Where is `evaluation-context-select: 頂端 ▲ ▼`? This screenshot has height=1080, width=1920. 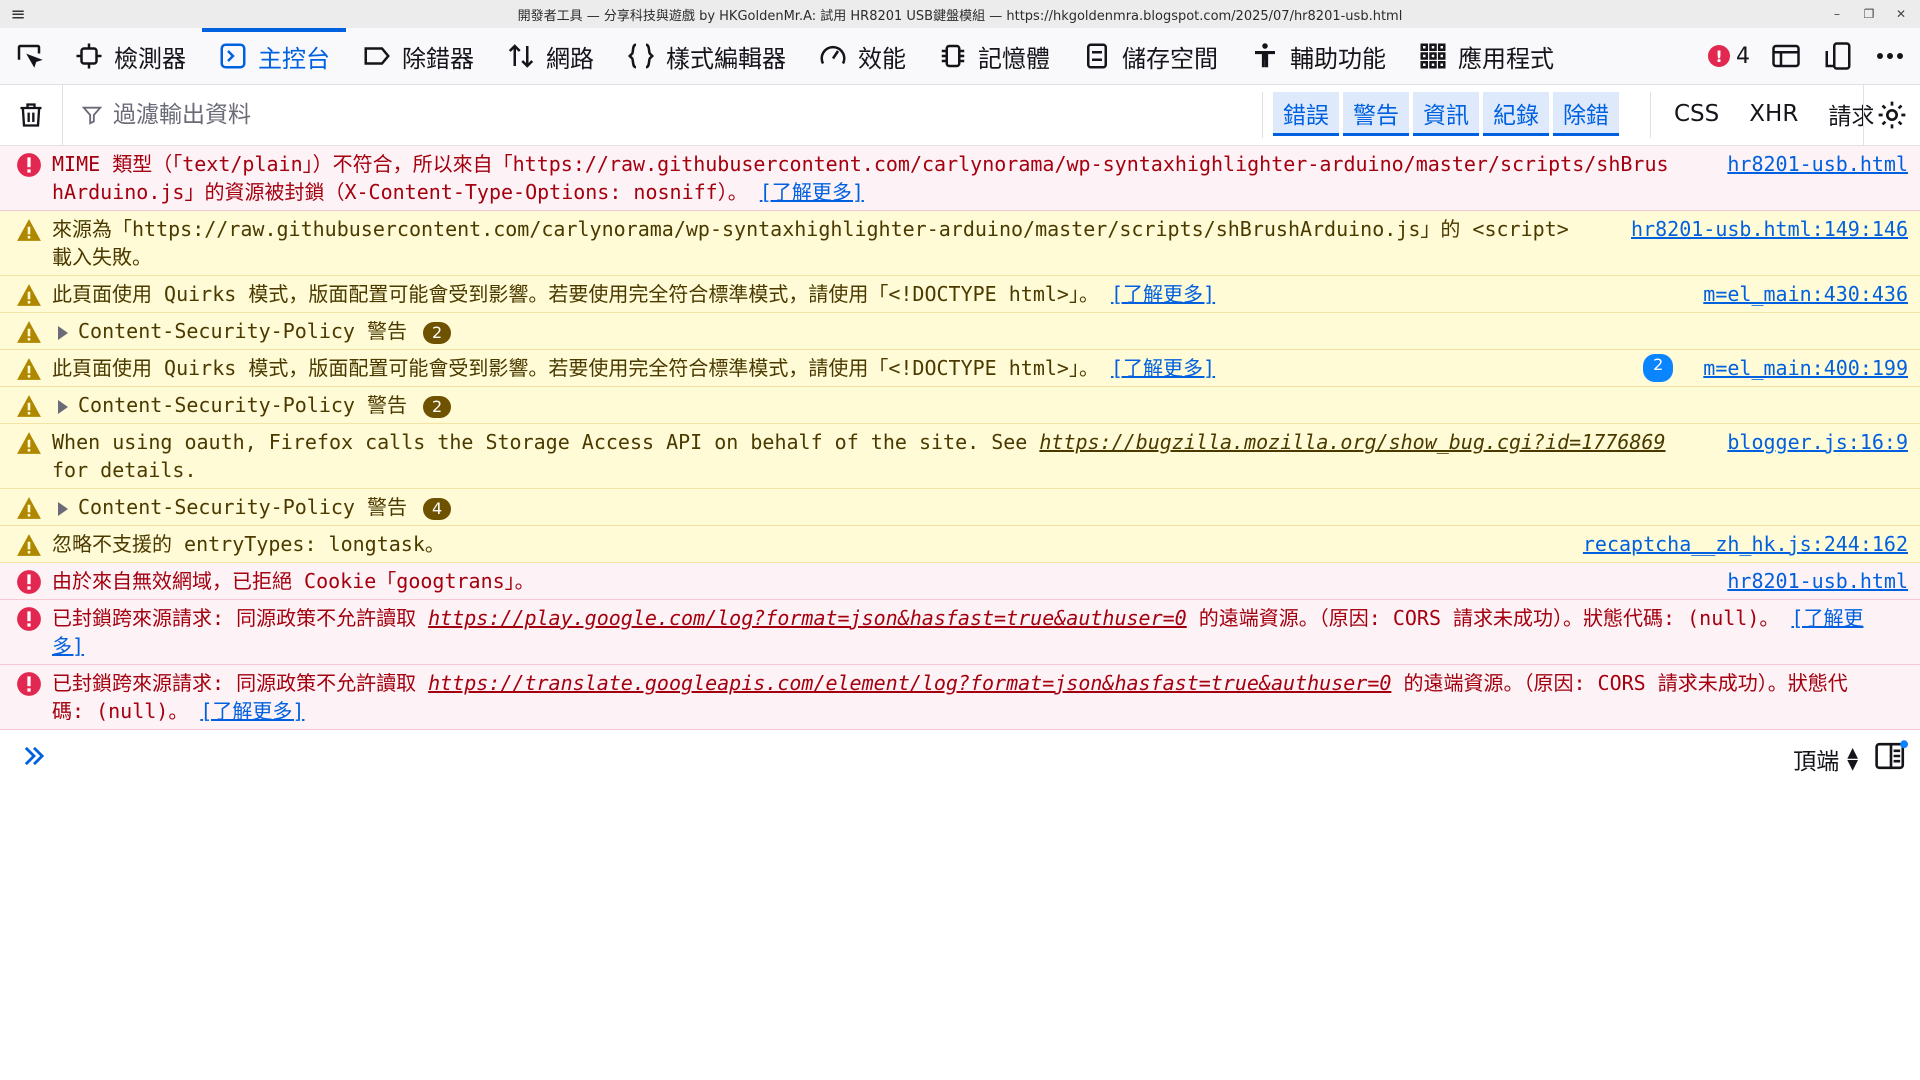
evaluation-context-select: 頂端 ▲ ▼ is located at coordinates (1825, 759).